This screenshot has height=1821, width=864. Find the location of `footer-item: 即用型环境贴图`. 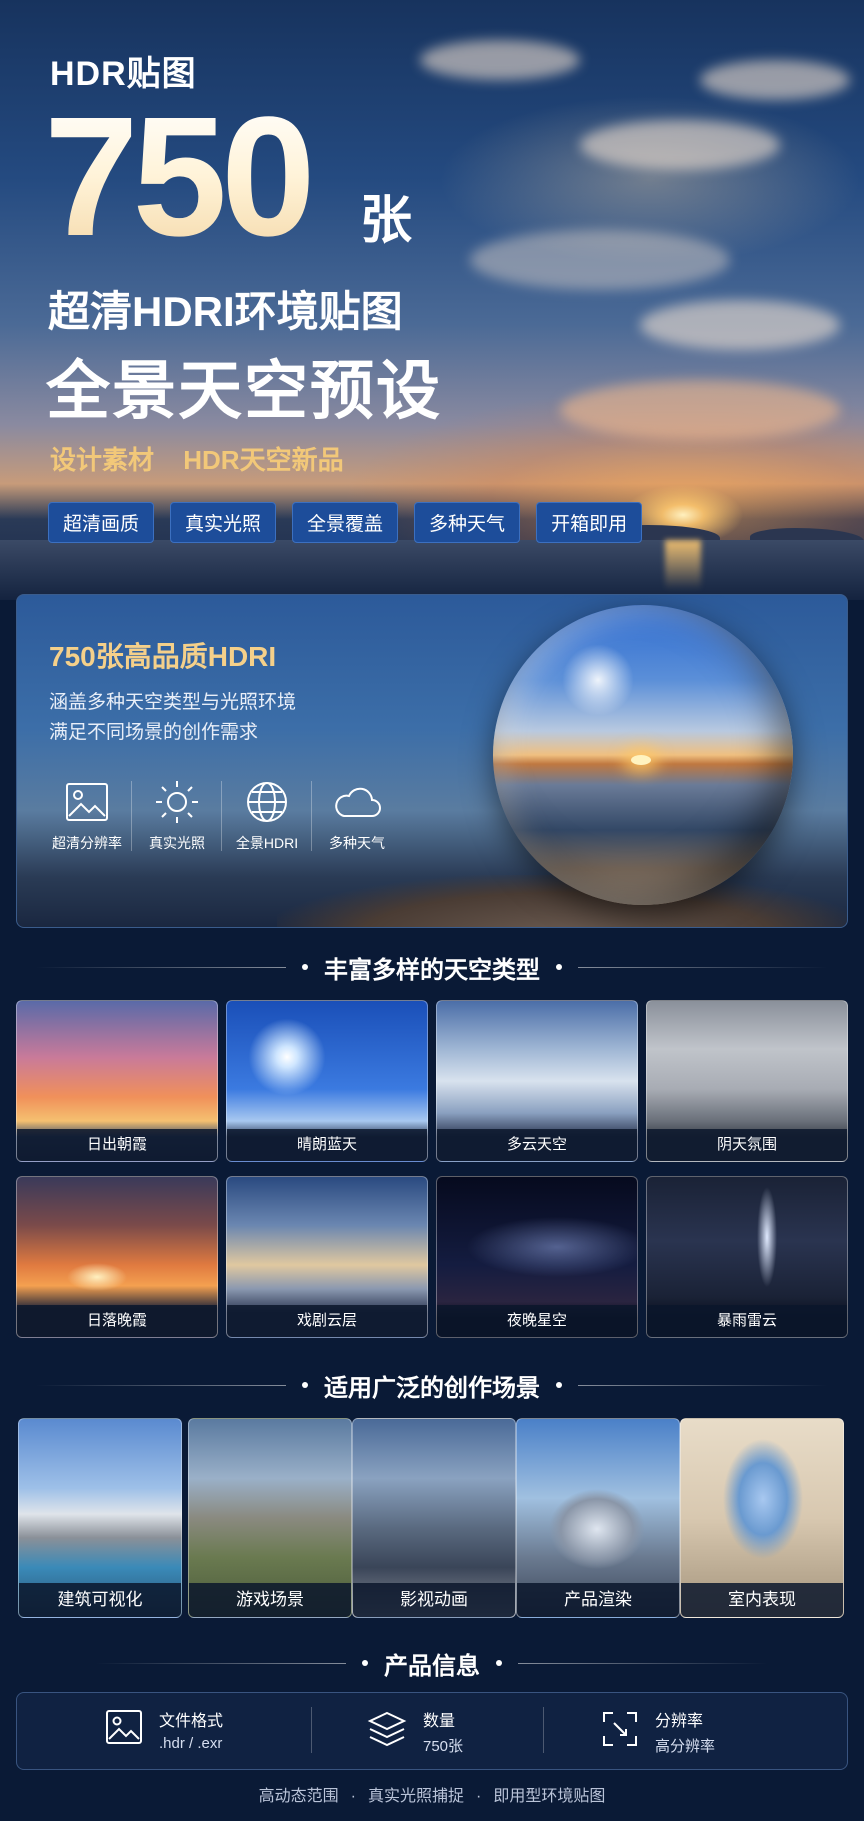

footer-item: 即用型环境贴图 is located at coordinates (549, 1796).